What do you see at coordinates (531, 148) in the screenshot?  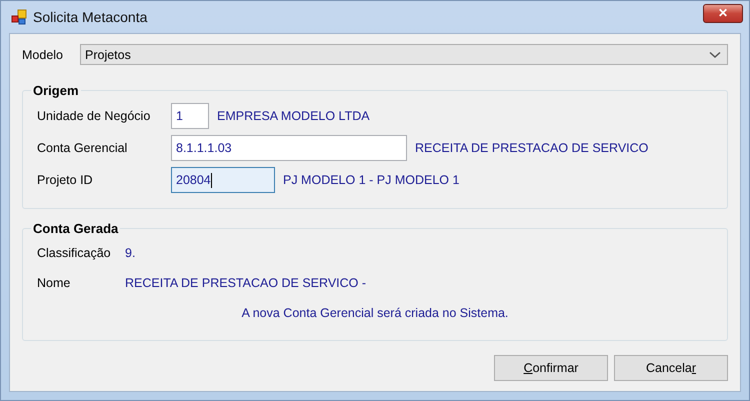 I see `field-description: RECEITA DE PRESTACAO DE SERVICO` at bounding box center [531, 148].